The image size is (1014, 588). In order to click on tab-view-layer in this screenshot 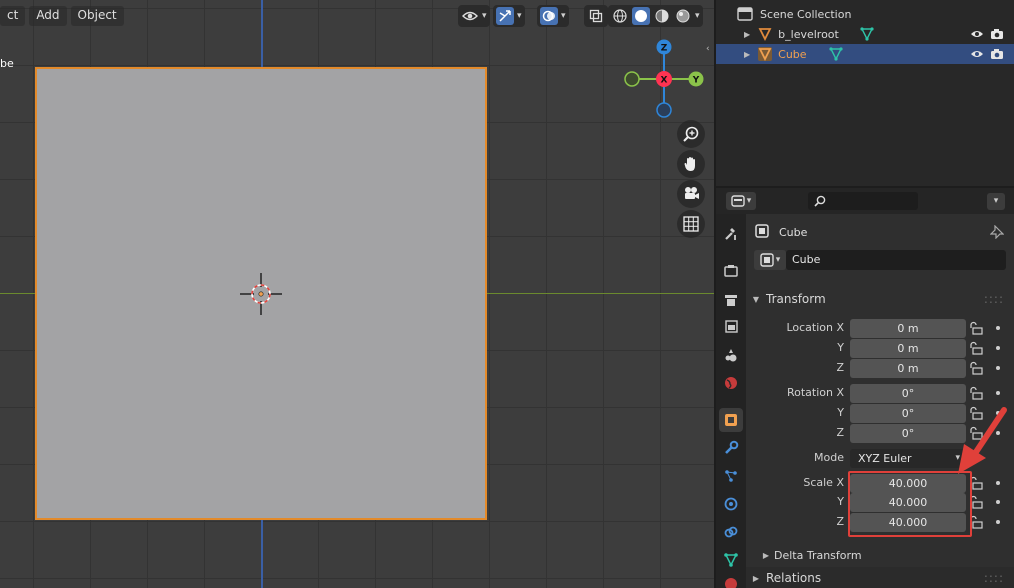, I will do `click(731, 327)`.